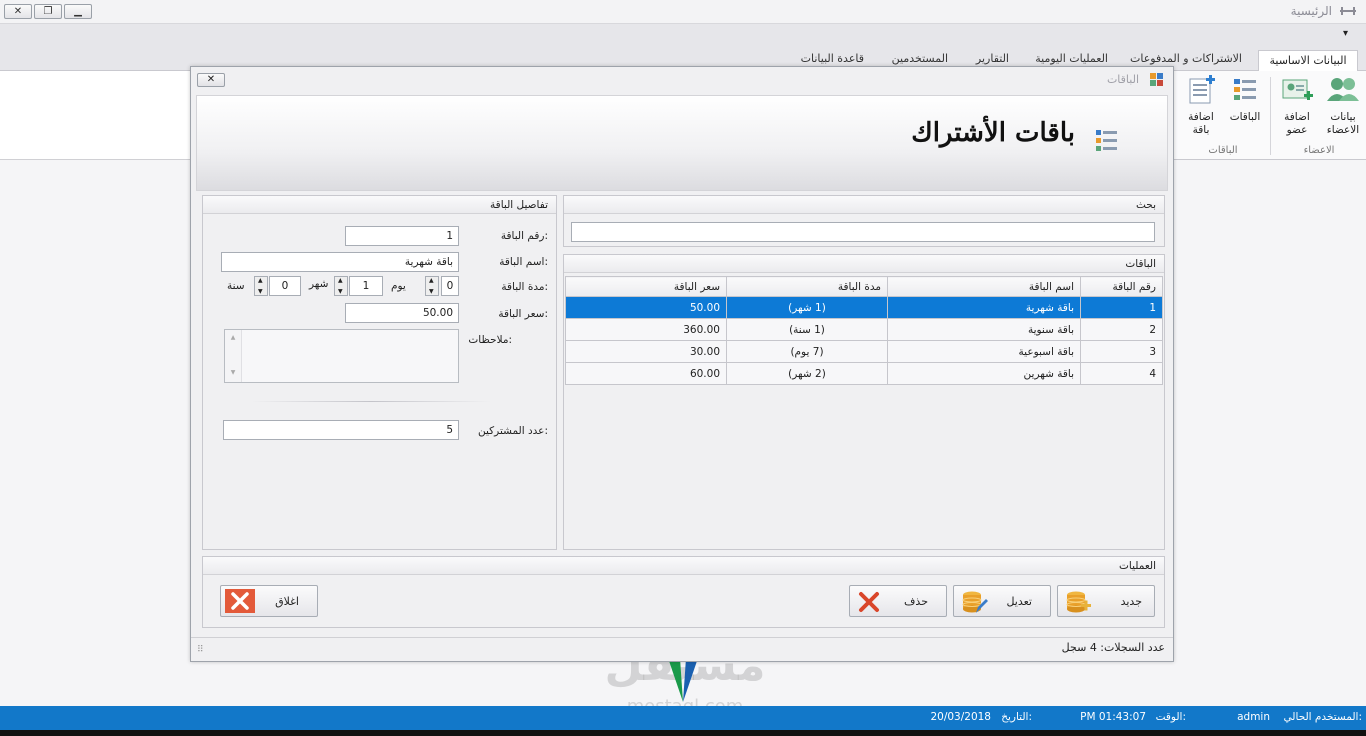 The image size is (1366, 736). What do you see at coordinates (524, 287) in the screenshot?
I see `package-duration-label: مدة الباقة:` at bounding box center [524, 287].